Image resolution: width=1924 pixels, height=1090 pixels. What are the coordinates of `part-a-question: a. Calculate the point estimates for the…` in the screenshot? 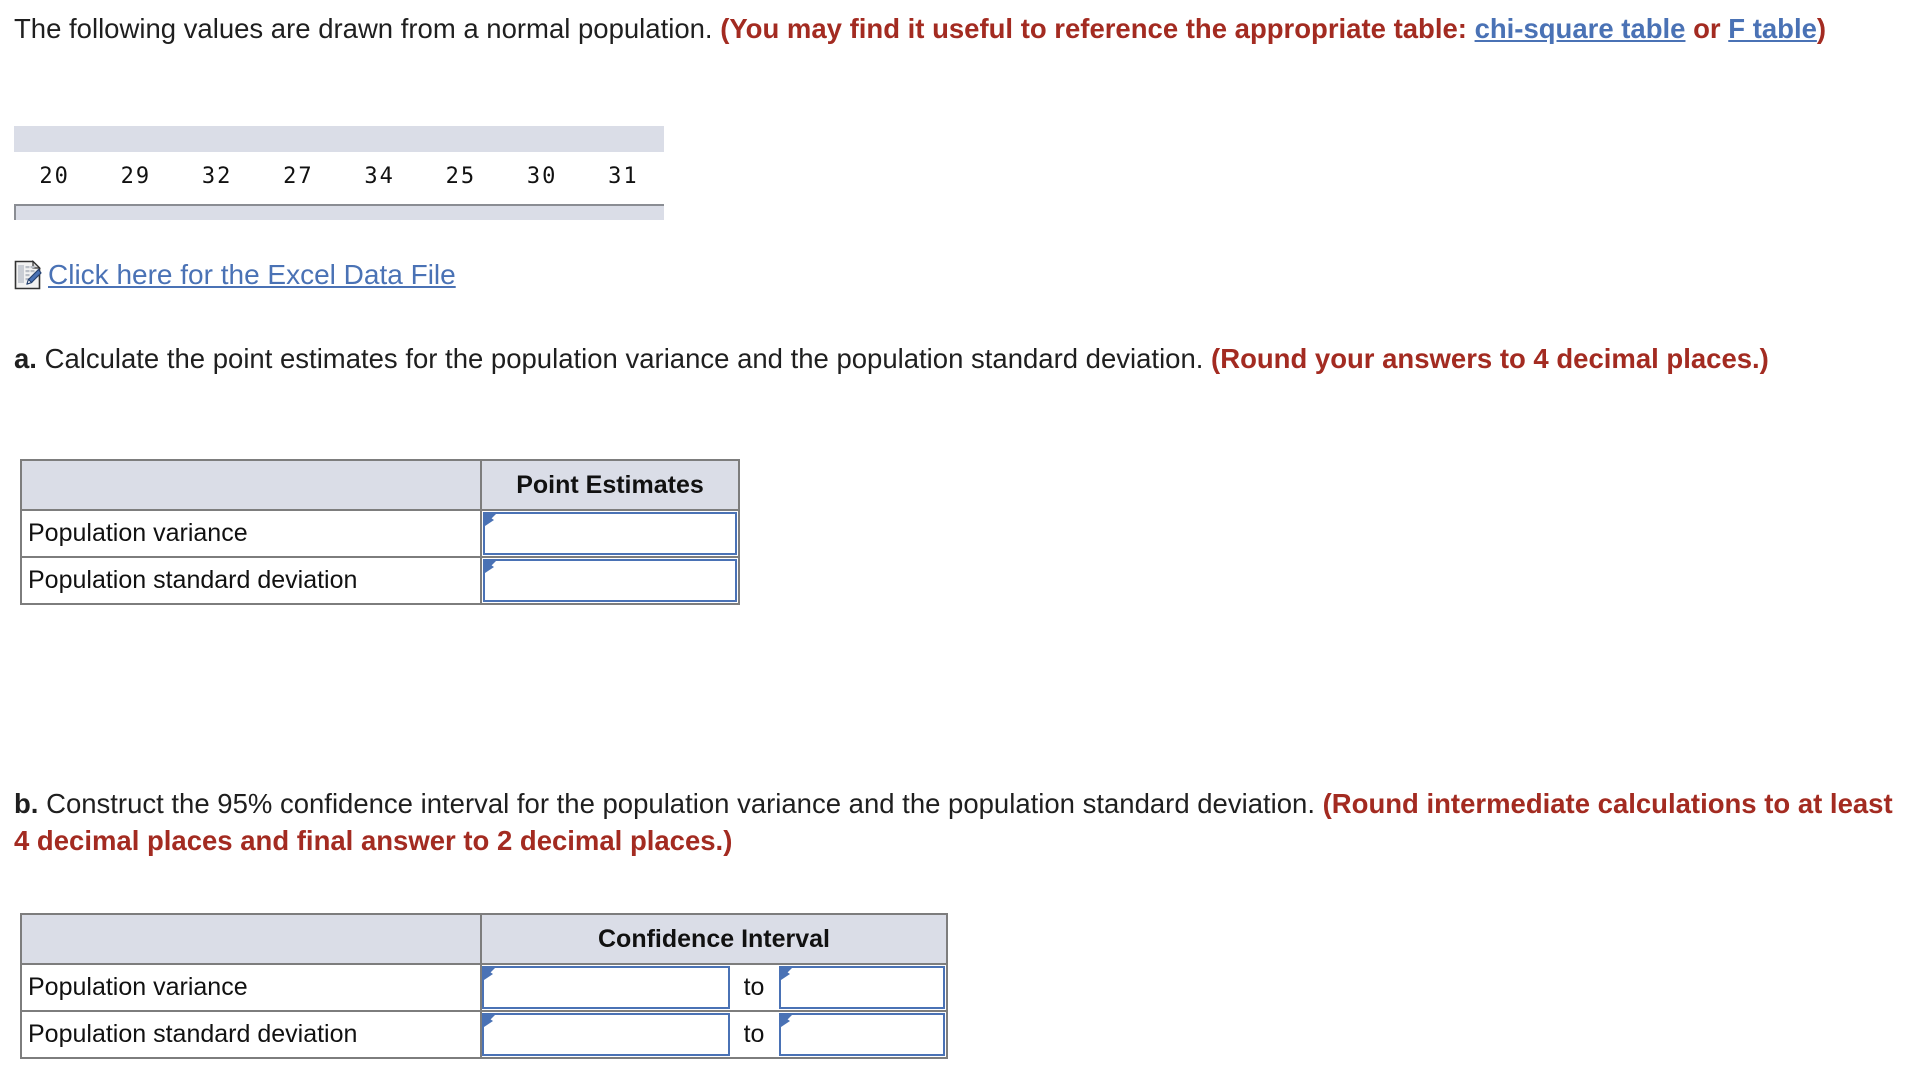 It's located at (964, 358).